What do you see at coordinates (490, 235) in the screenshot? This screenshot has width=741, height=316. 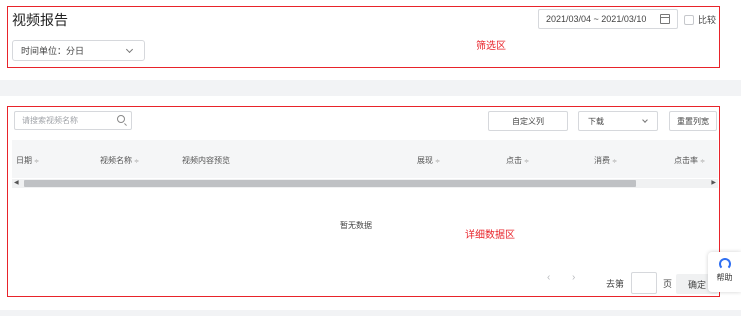 I see `detail-area-annotation-label: 详细数据区` at bounding box center [490, 235].